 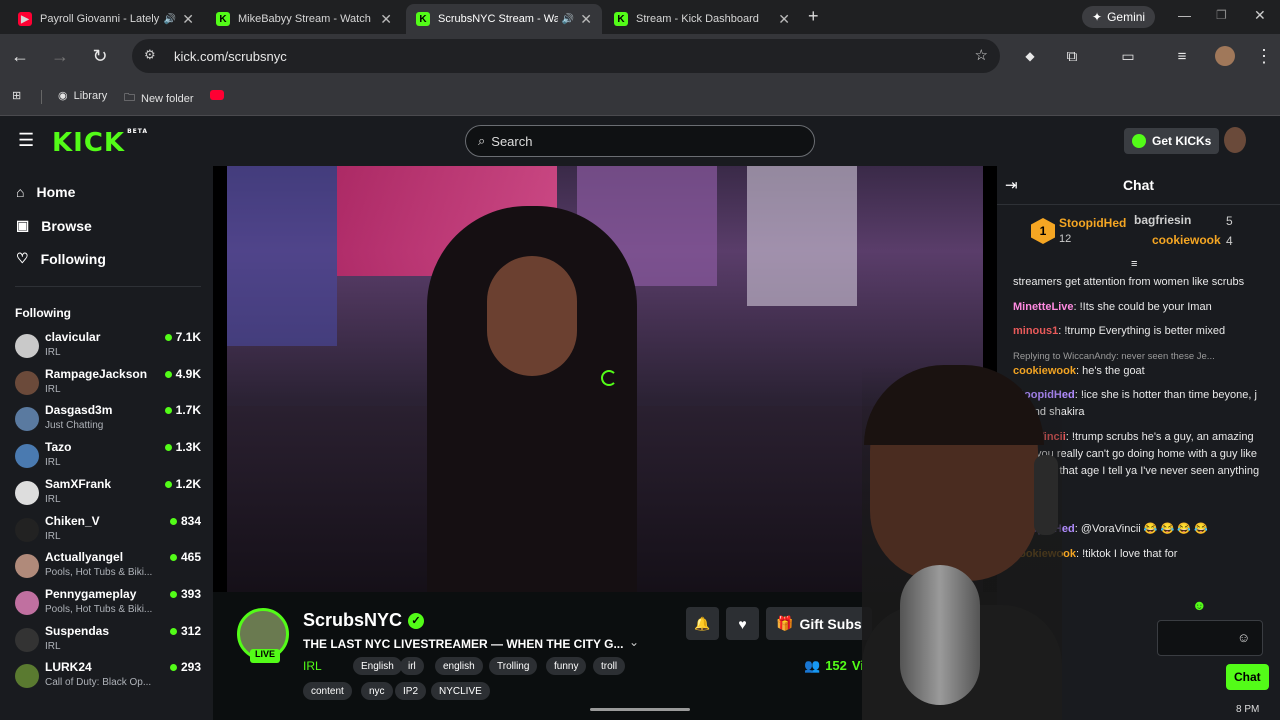 I want to click on gift-subs-button: 🎁 Gift Subs, so click(x=819, y=623).